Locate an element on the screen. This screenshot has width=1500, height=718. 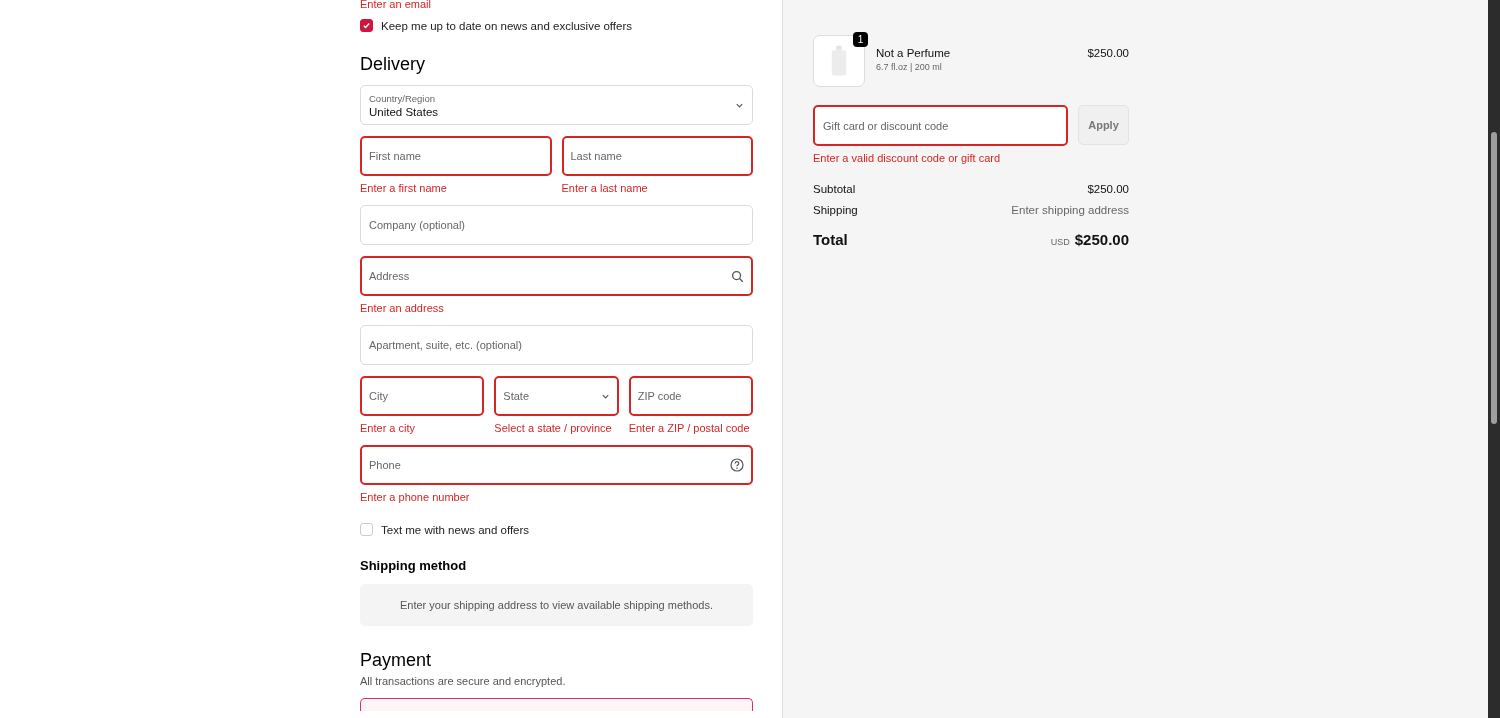
input-field: Address is located at coordinates (556, 276).